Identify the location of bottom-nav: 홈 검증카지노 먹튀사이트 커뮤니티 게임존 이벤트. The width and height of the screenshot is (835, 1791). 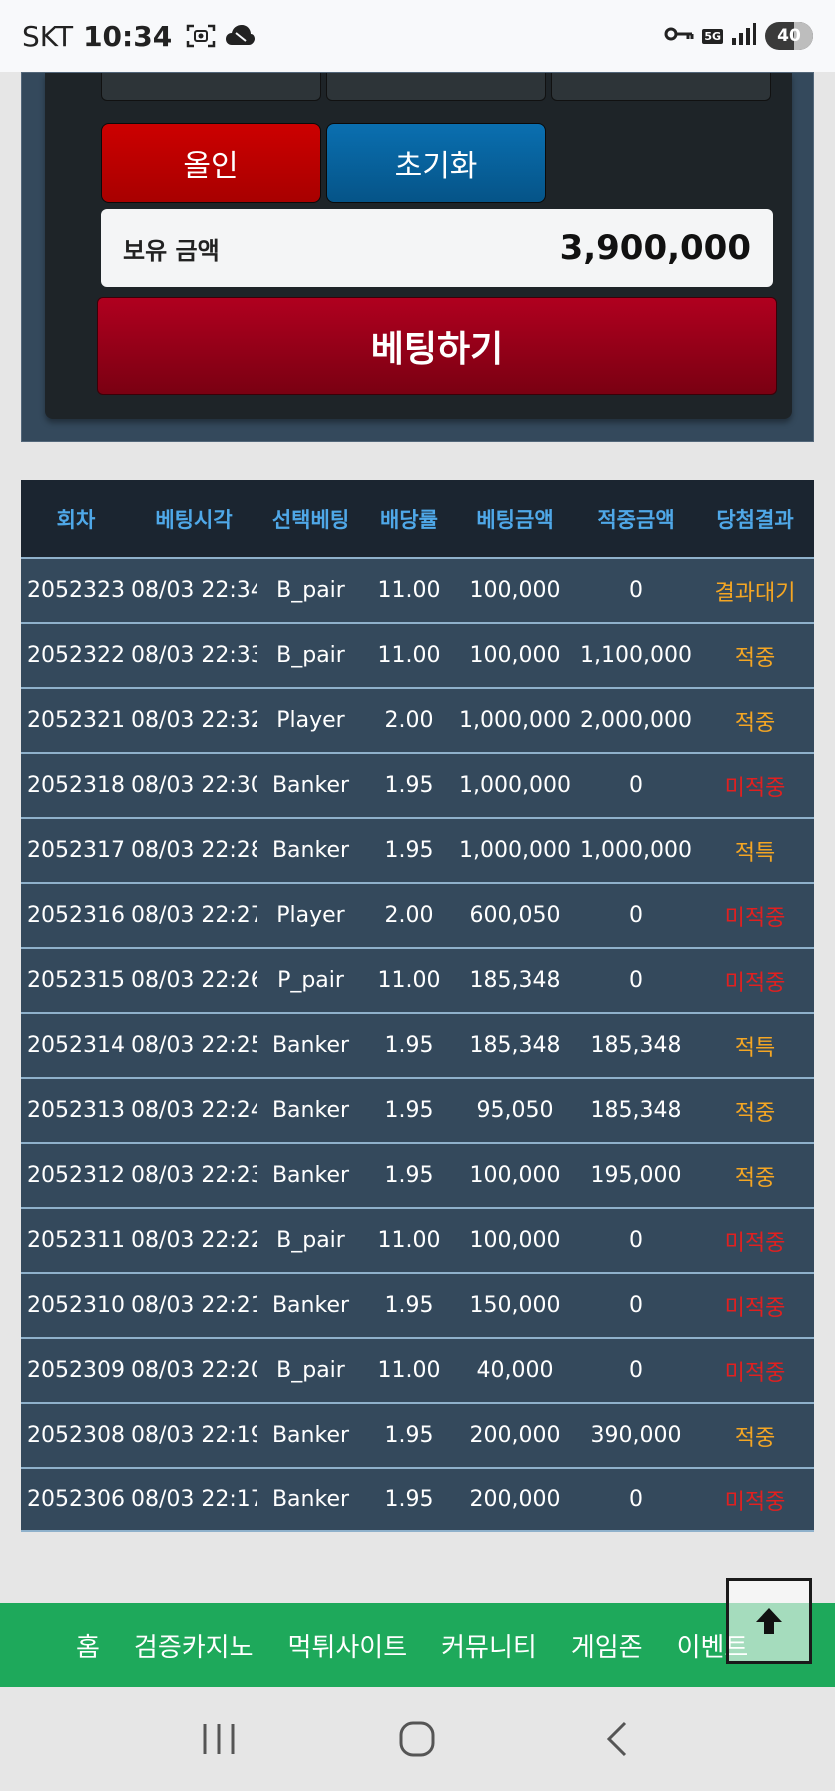
(417, 1645).